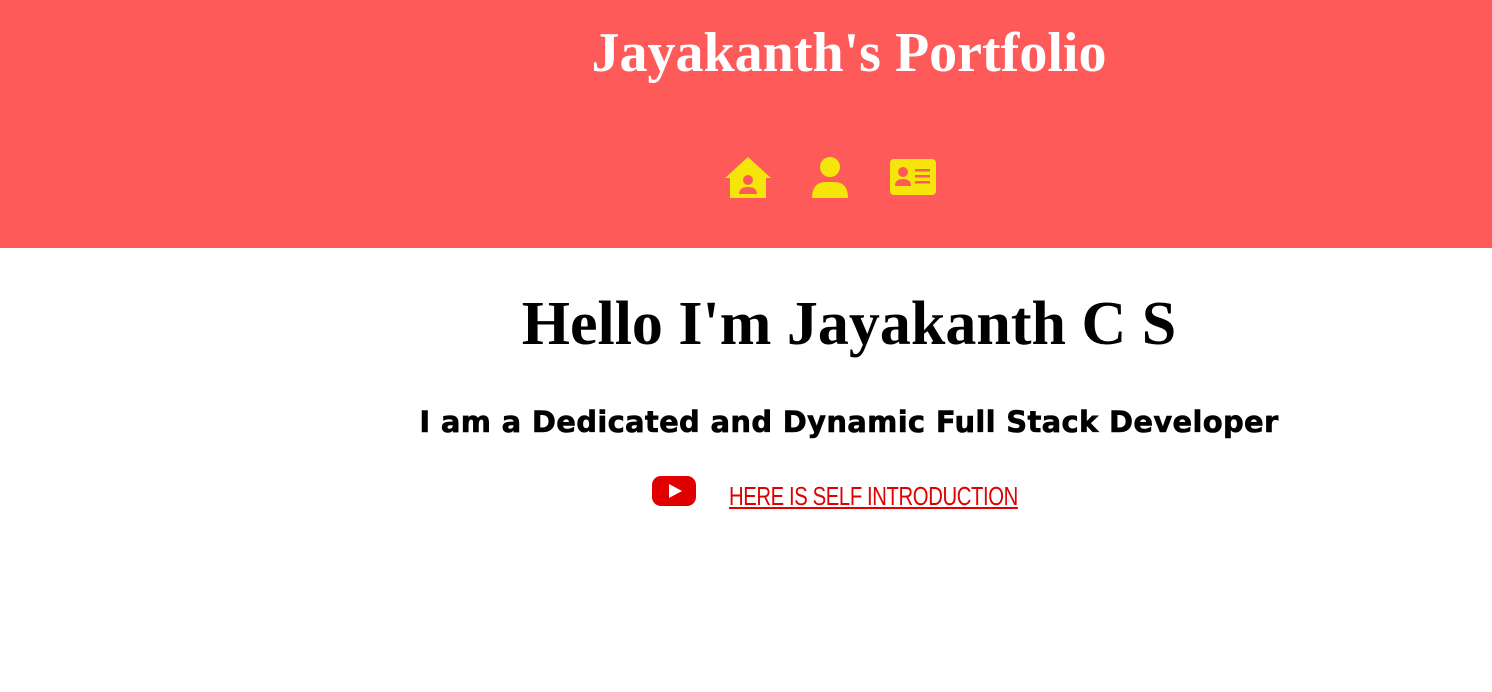 This screenshot has width=1492, height=692. Describe the element at coordinates (849, 53) in the screenshot. I see `site-title: Jayakanth's Portfolio` at that location.